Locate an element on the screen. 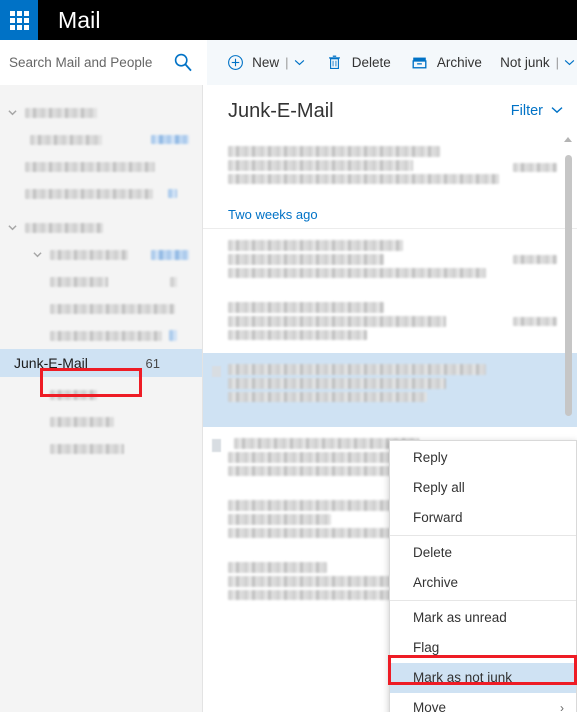 The width and height of the screenshot is (577, 712). message-list-item-selected is located at coordinates (390, 390).